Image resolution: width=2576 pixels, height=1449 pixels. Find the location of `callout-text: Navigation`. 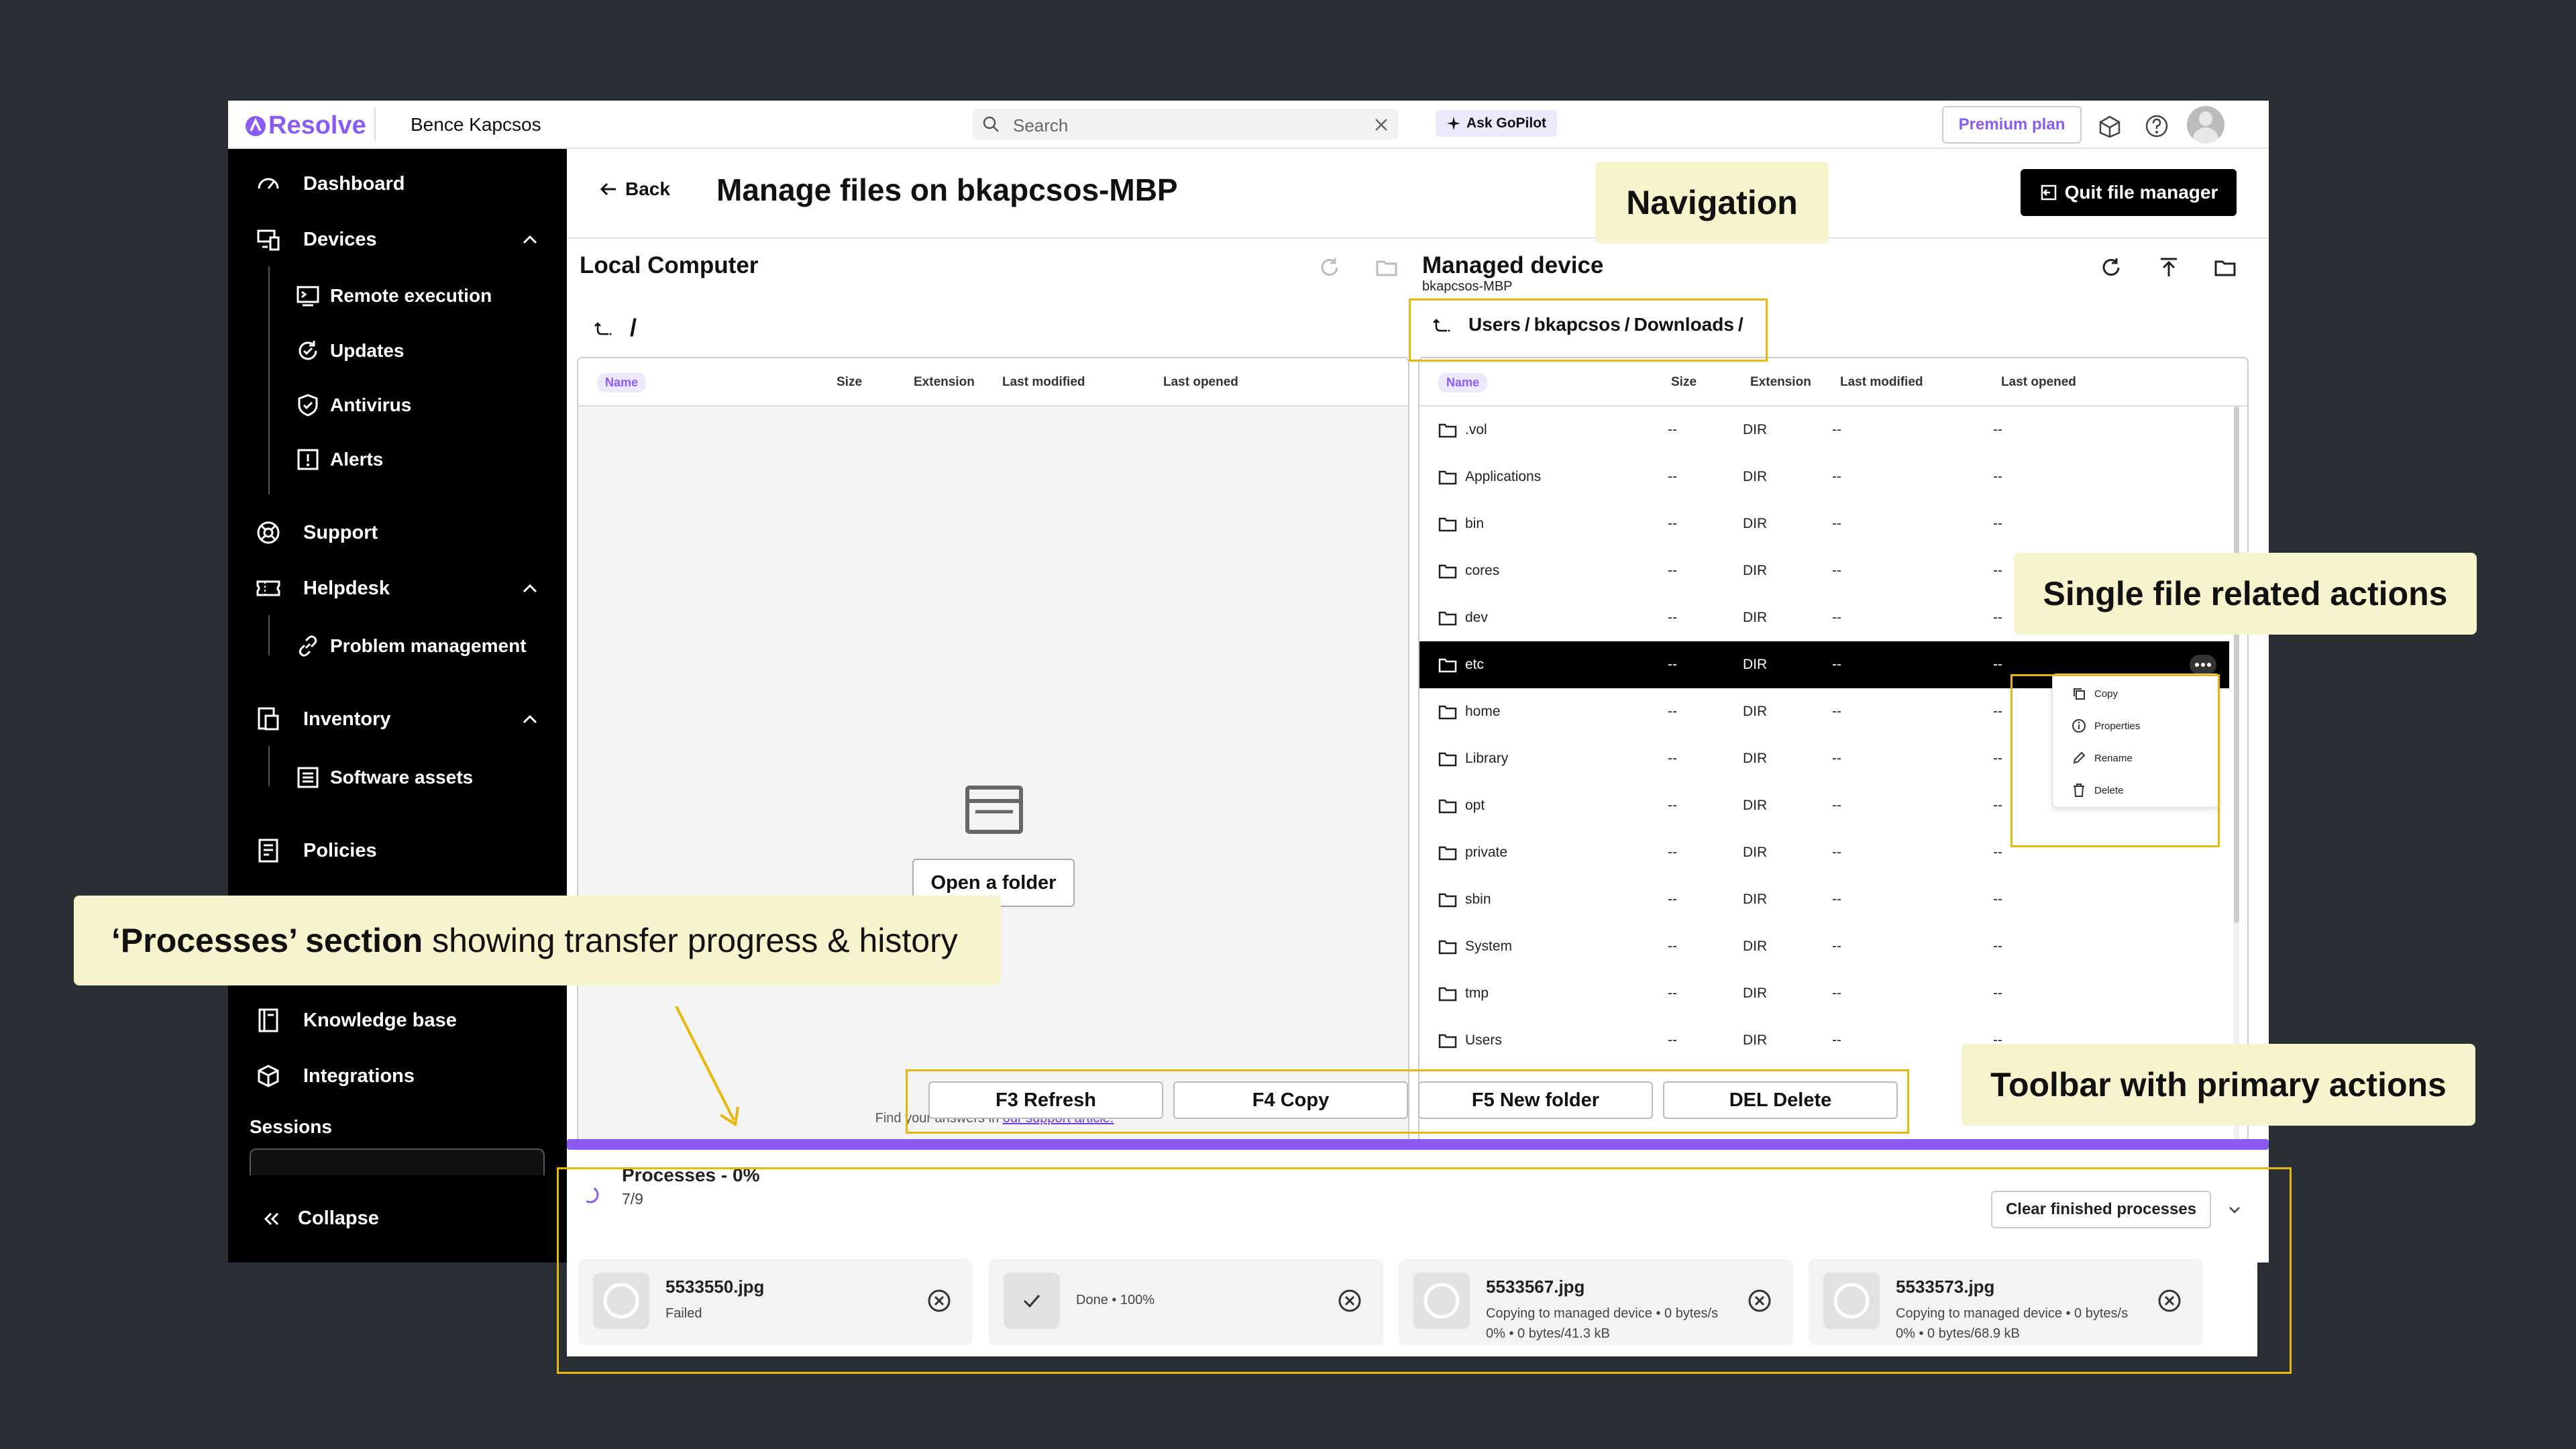

callout-text: Navigation is located at coordinates (1712, 202).